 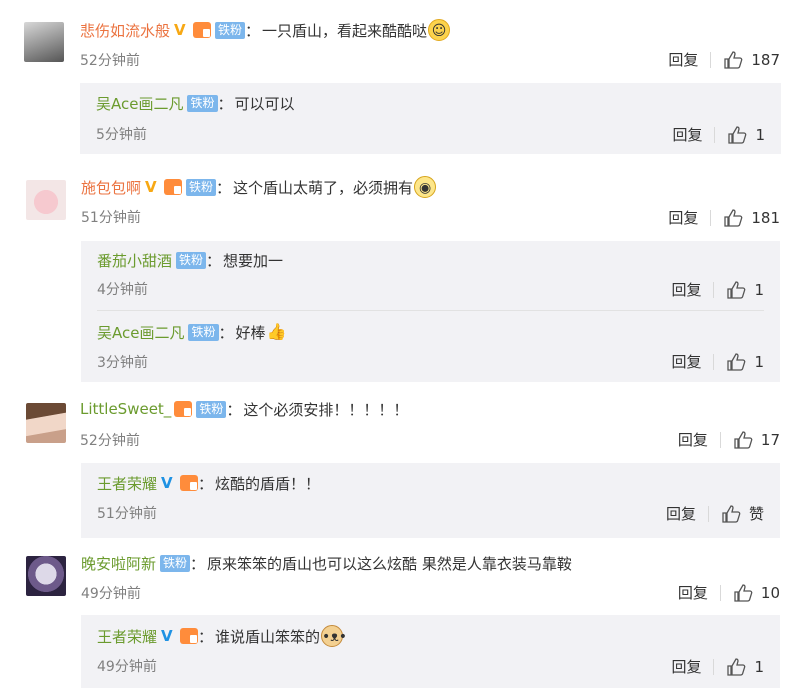 I want to click on like-count: 赞, so click(x=756, y=514).